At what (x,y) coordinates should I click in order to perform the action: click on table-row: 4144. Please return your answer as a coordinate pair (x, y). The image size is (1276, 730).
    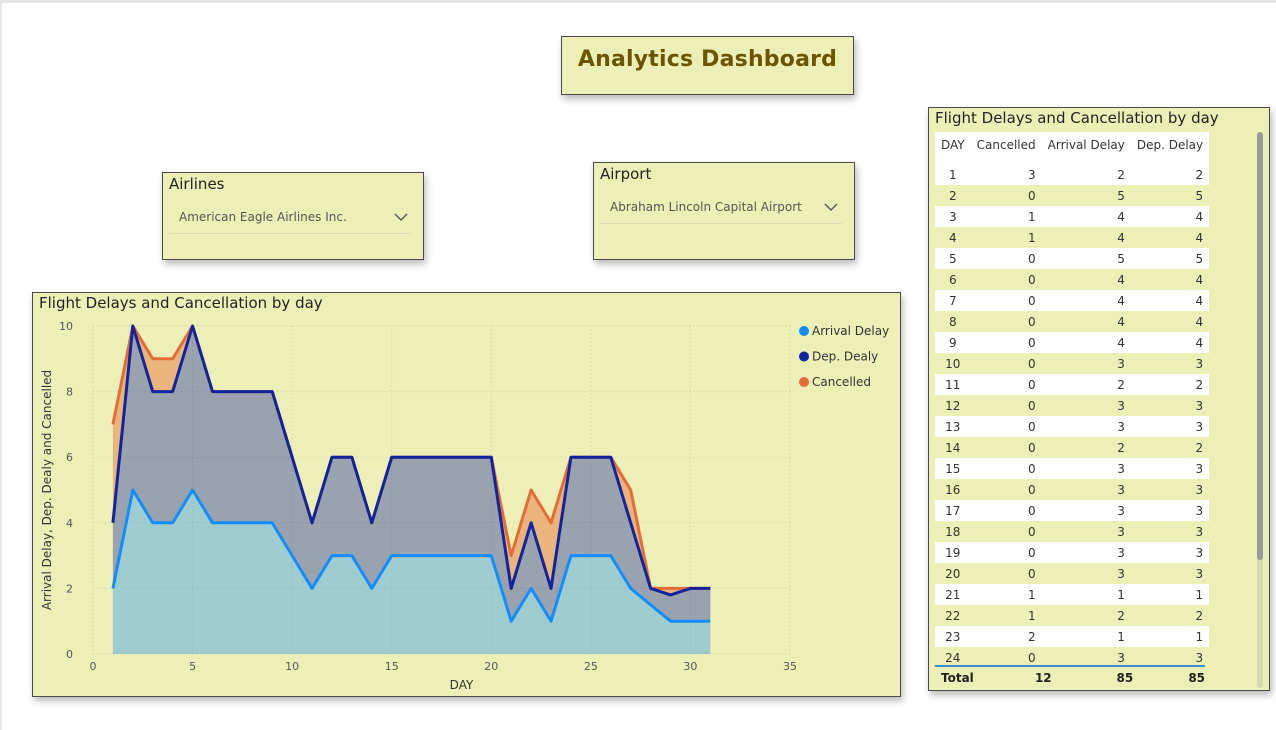
    Looking at the image, I should click on (1072, 237).